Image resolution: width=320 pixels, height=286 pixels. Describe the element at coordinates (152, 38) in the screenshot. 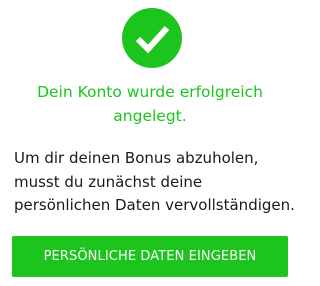

I see `check-icon` at that location.